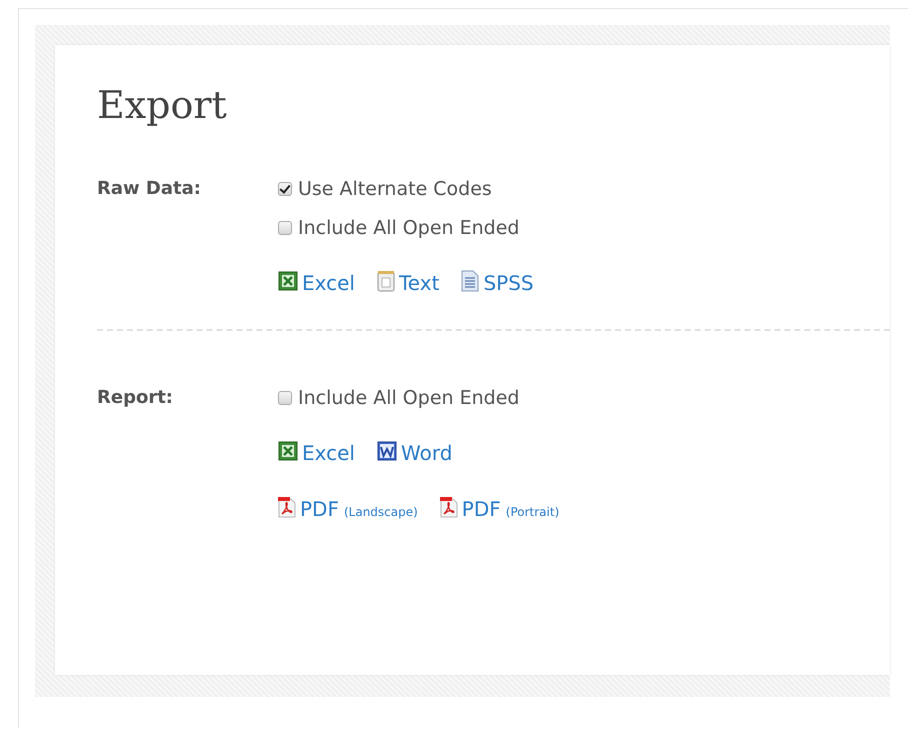  What do you see at coordinates (426, 453) in the screenshot?
I see `export-link: Word` at bounding box center [426, 453].